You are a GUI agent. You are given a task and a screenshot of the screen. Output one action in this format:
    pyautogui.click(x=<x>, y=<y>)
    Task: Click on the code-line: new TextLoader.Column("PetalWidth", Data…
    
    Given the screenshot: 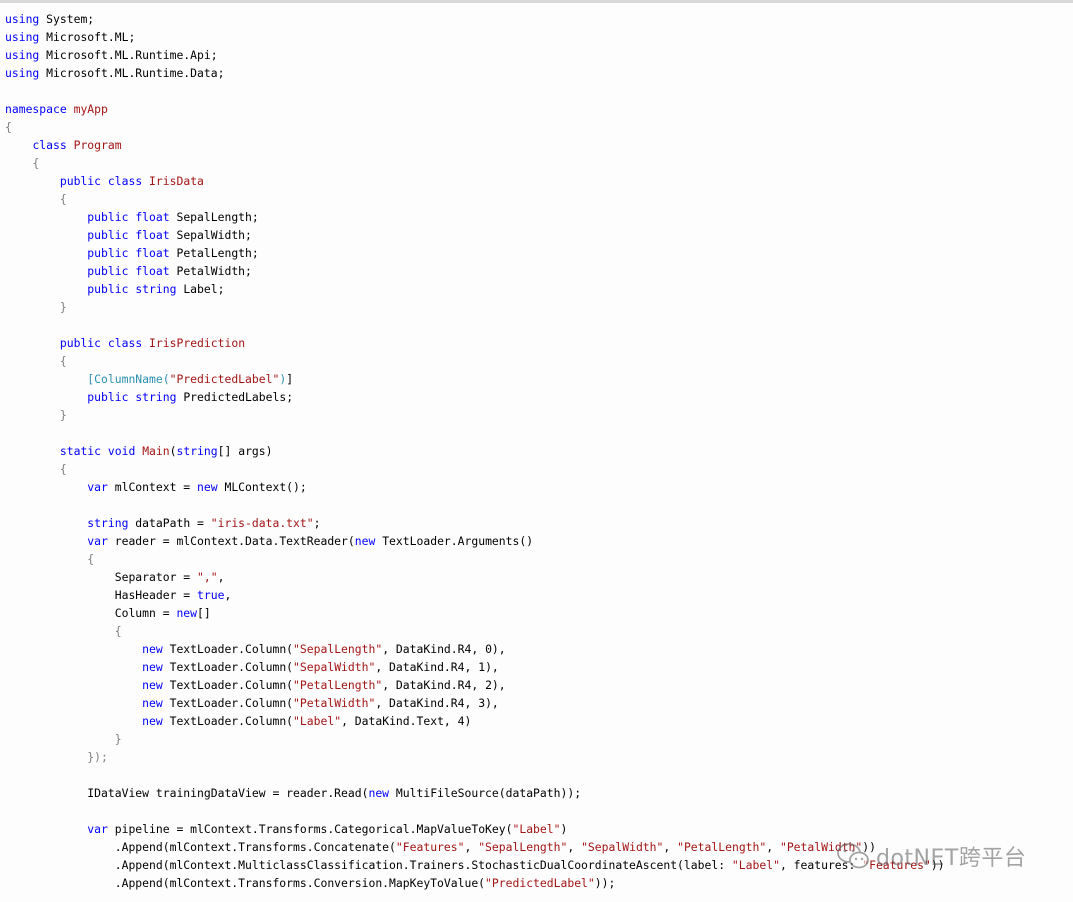 What is the action you would take?
    pyautogui.click(x=475, y=703)
    